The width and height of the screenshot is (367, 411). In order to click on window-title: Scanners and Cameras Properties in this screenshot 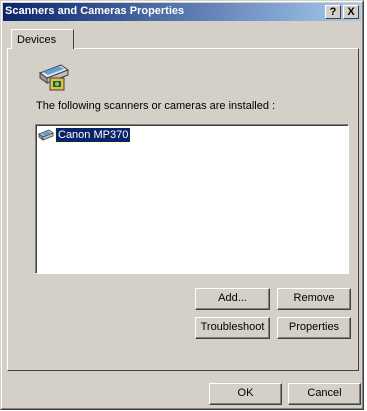, I will do `click(95, 11)`.